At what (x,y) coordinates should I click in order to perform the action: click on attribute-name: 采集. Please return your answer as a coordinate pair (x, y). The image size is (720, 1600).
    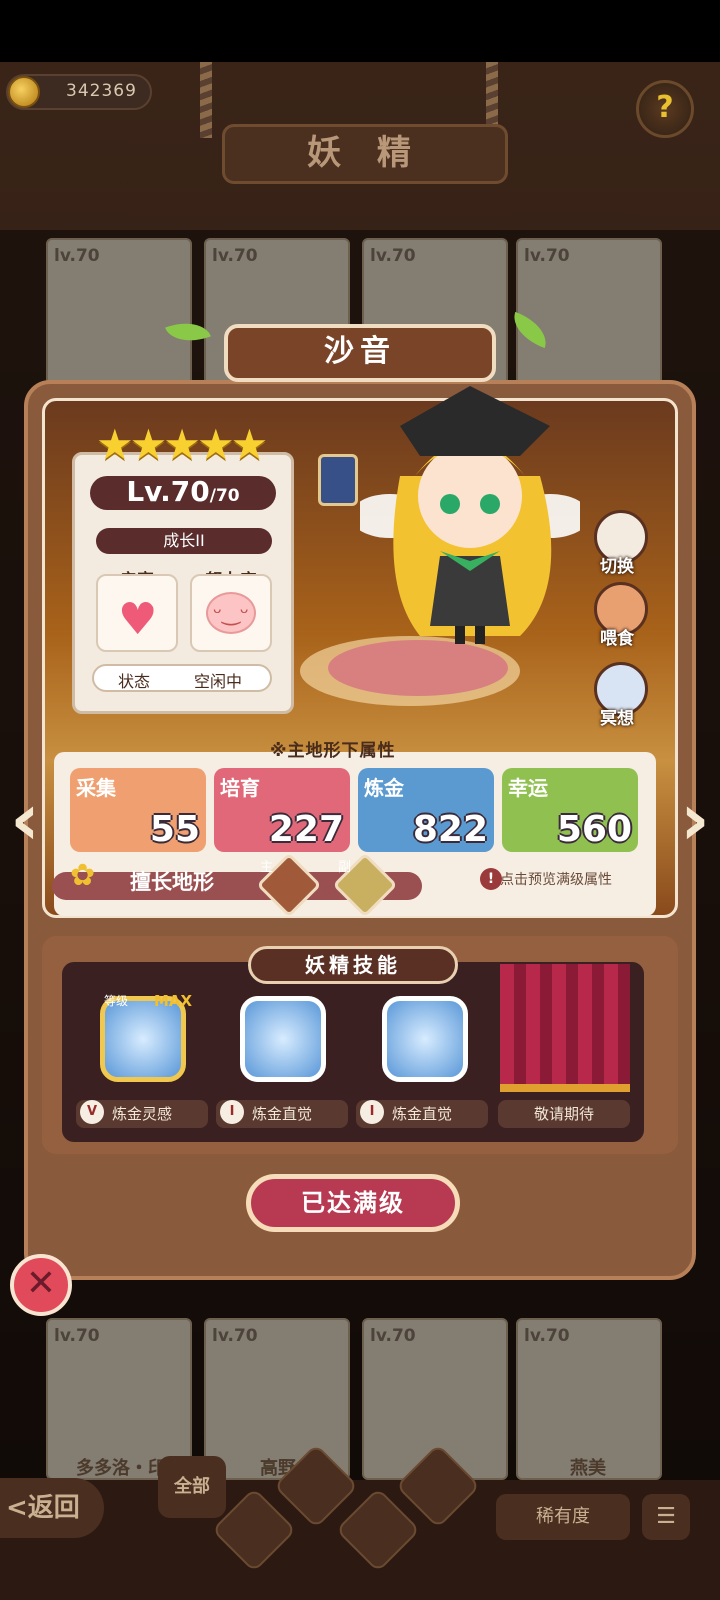
    Looking at the image, I should click on (96, 788).